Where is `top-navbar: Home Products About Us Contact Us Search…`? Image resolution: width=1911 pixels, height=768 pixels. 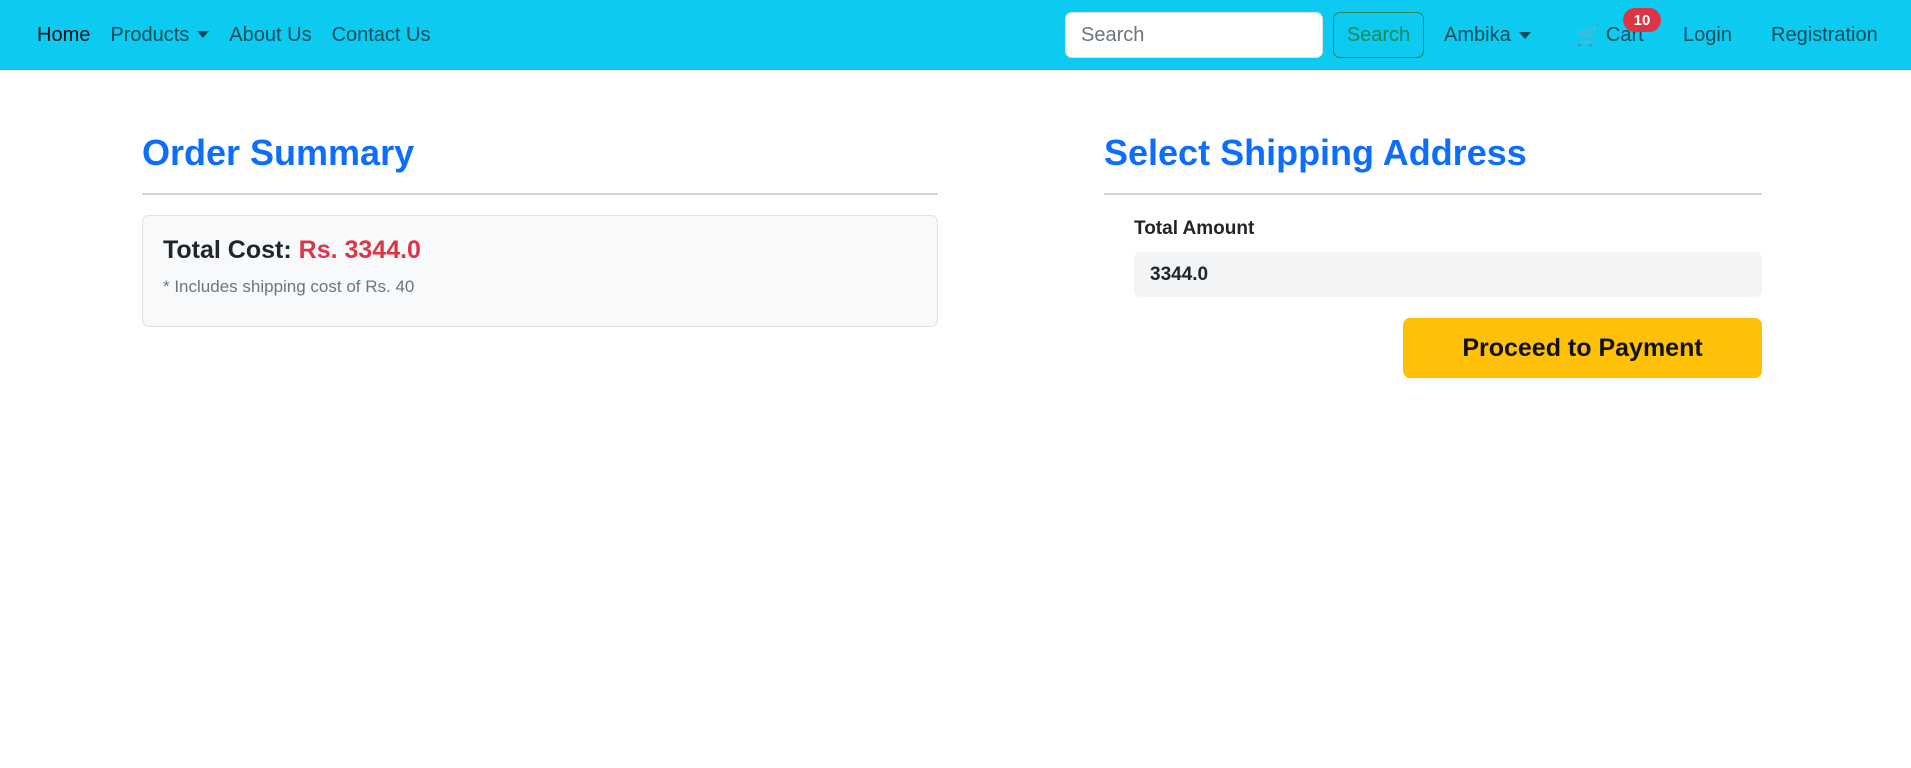
top-navbar: Home Products About Us Contact Us Search… is located at coordinates (955, 35).